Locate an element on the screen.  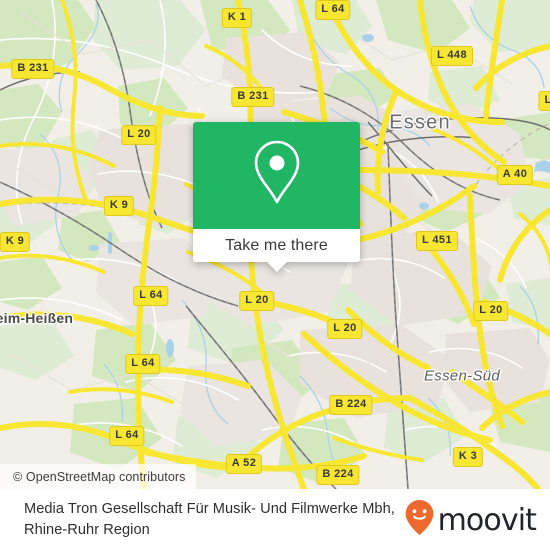
osm-attribution-text: © OpenStreetMap contributors is located at coordinates (99, 476).